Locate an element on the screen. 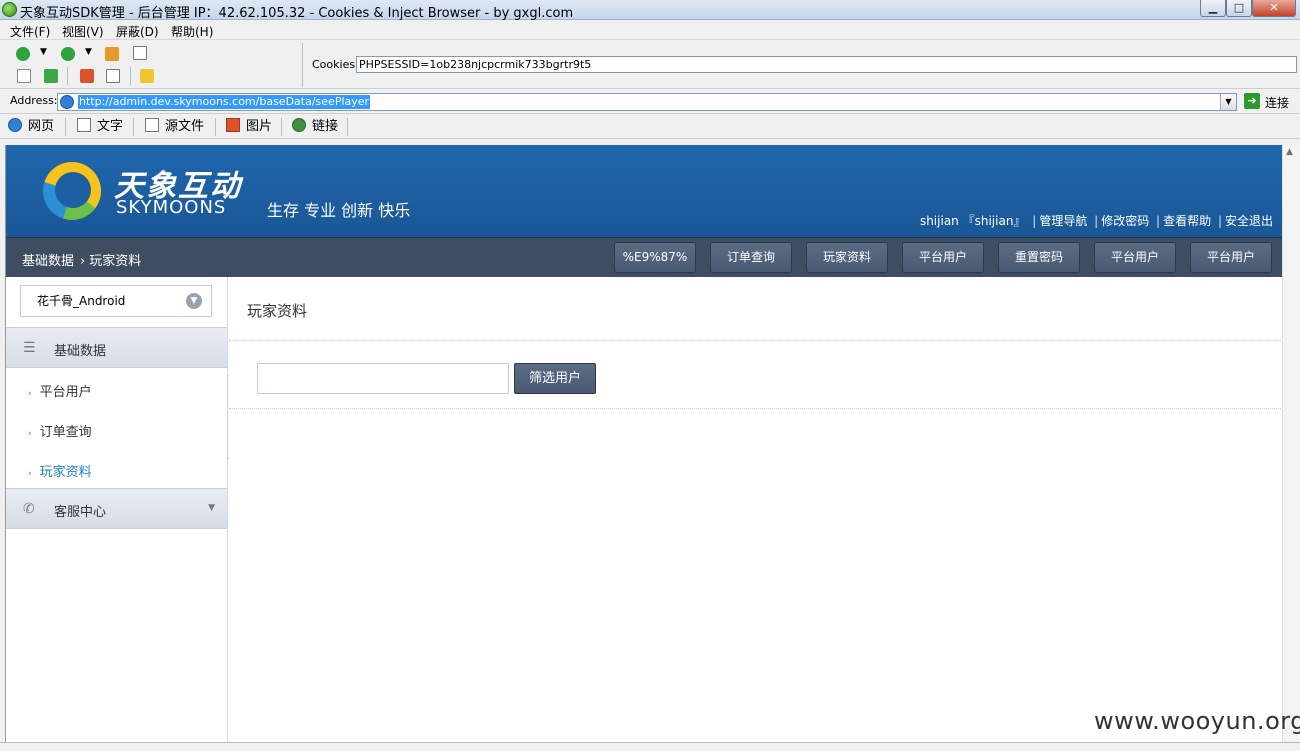 The width and height of the screenshot is (1300, 751). new-page-icon is located at coordinates (140, 53).